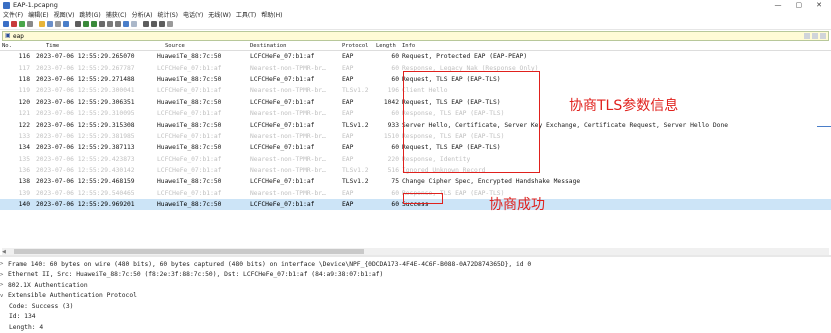 This screenshot has width=831, height=333. I want to click on close-file-icon, so click(58, 24).